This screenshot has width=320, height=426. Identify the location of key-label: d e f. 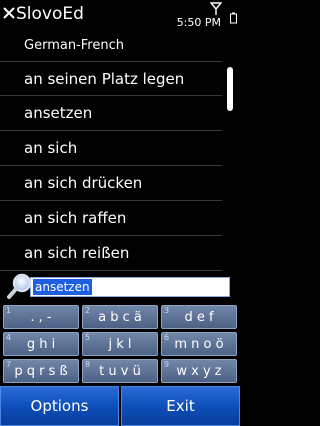
(199, 317).